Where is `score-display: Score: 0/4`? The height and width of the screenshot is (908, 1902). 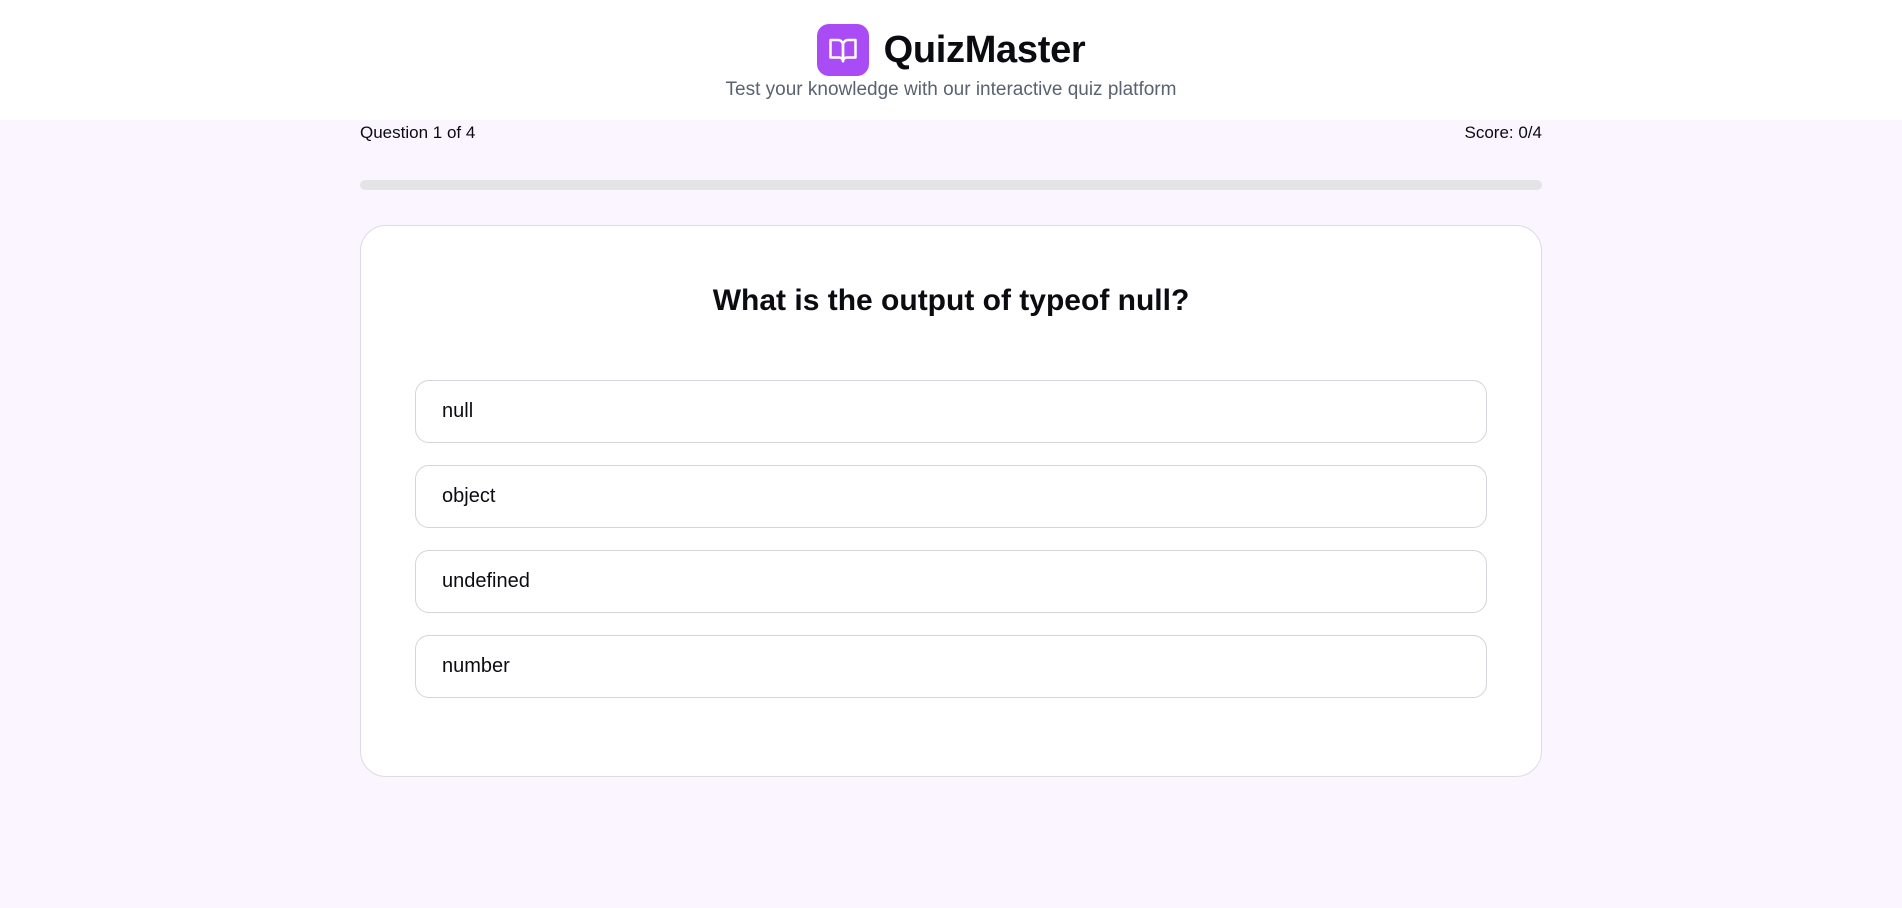 score-display: Score: 0/4 is located at coordinates (1503, 132).